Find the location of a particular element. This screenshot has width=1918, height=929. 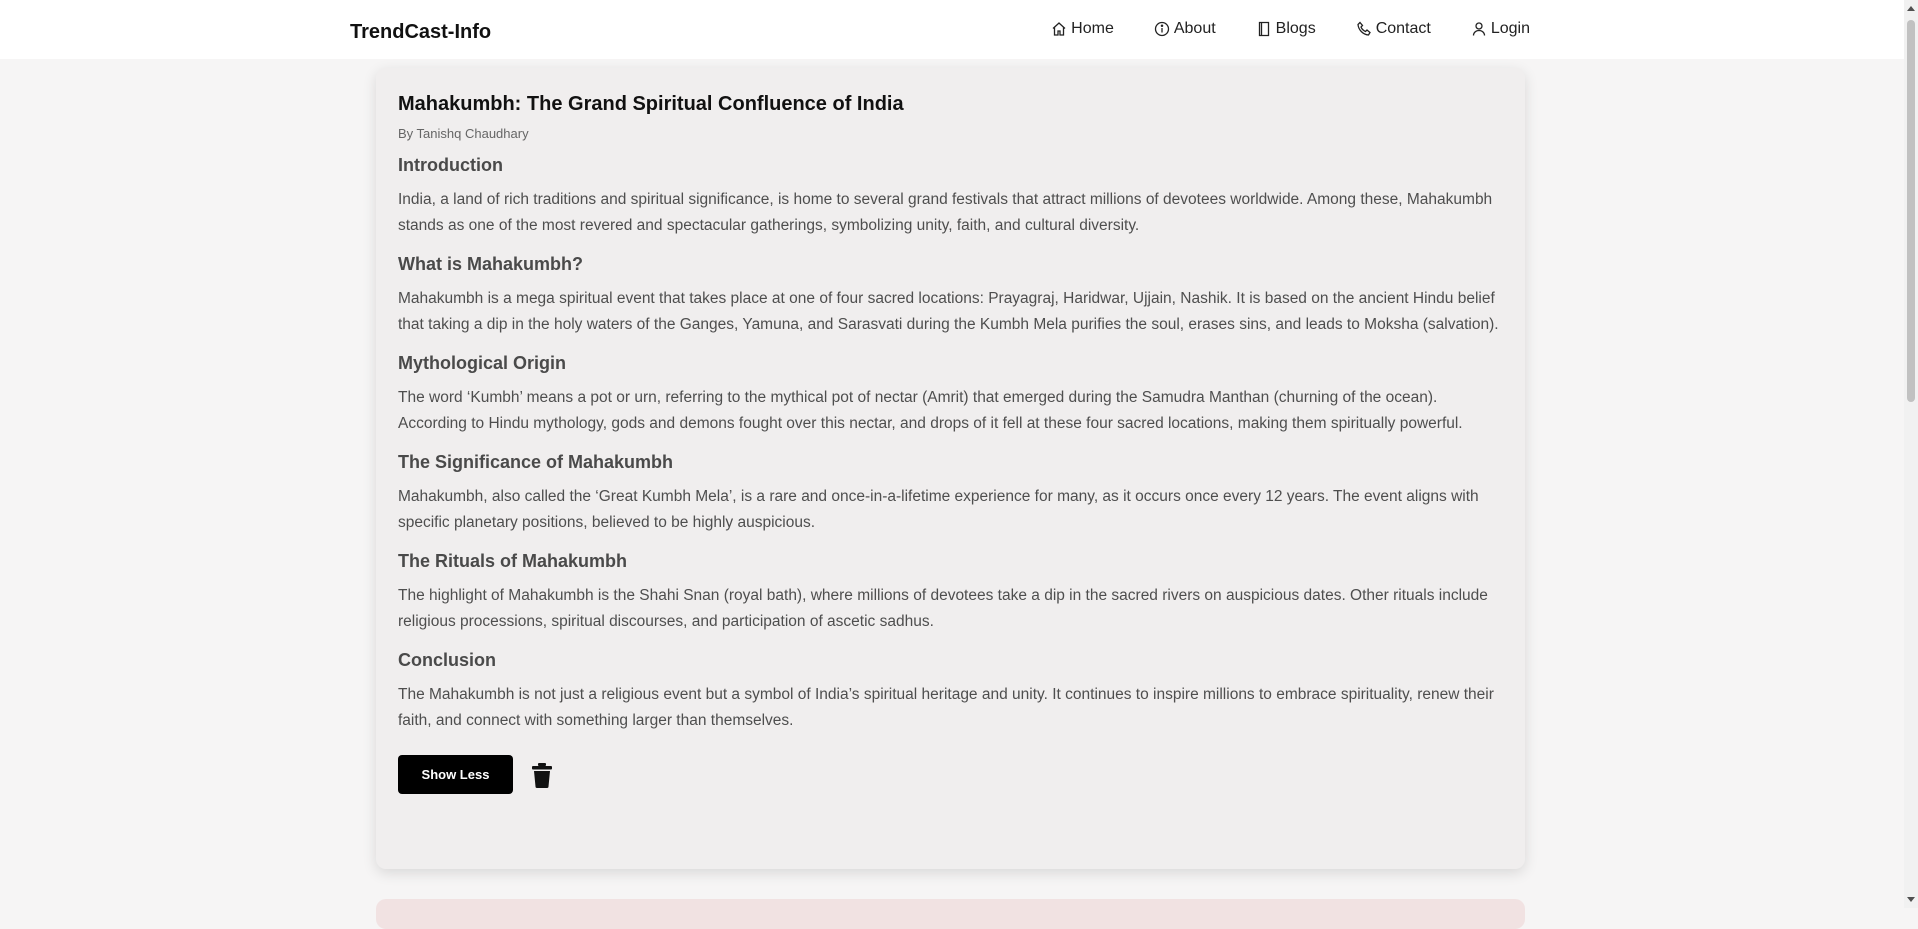

show-less-button: Show Less is located at coordinates (455, 774).